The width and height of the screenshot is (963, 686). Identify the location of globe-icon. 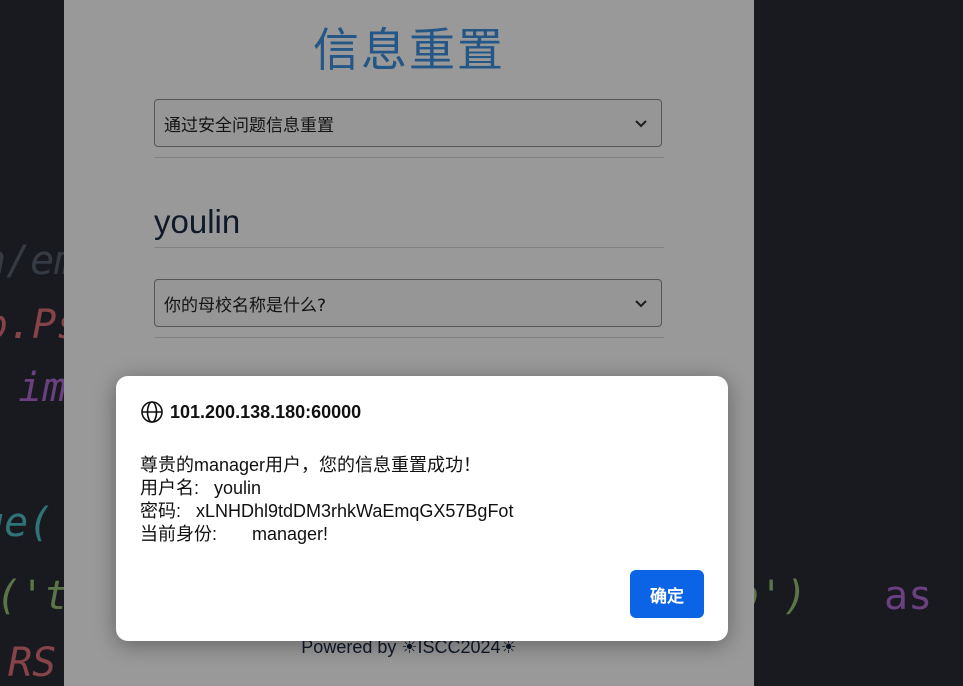
(152, 412).